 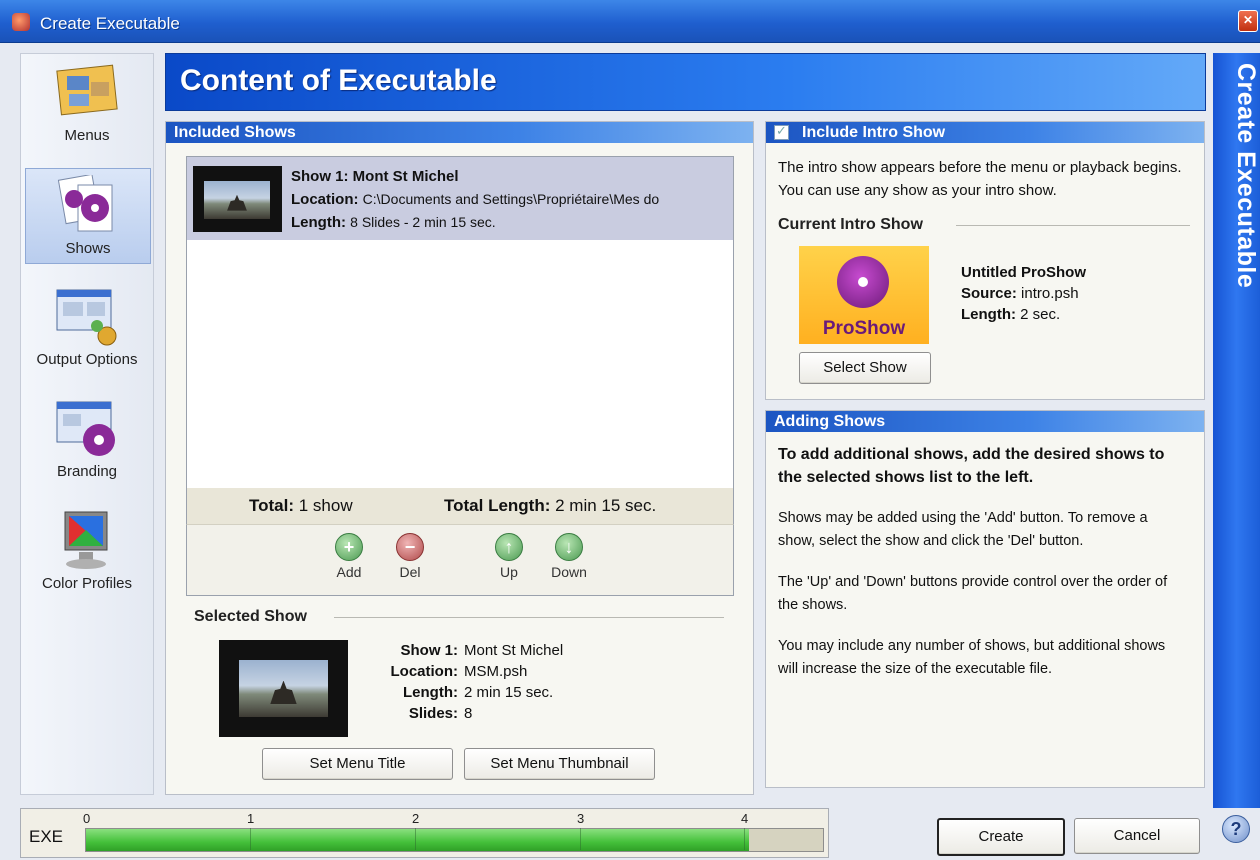 What do you see at coordinates (87, 359) in the screenshot?
I see `sidebar-item-label: Output Options` at bounding box center [87, 359].